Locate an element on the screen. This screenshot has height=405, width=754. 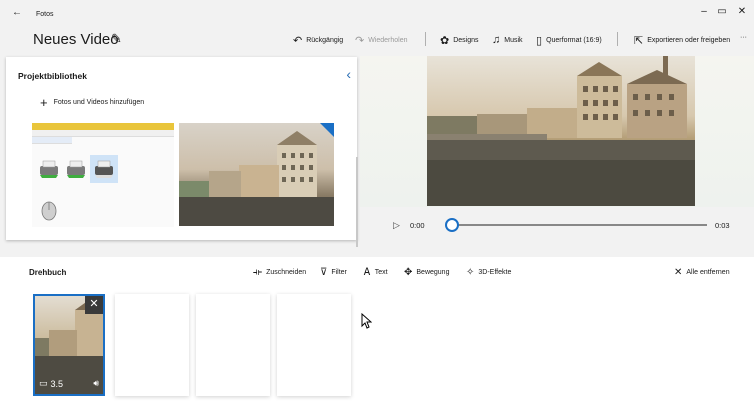
storyboard-clip: ✕ ▭ 3.5 🔊︎ is located at coordinates (69, 345).